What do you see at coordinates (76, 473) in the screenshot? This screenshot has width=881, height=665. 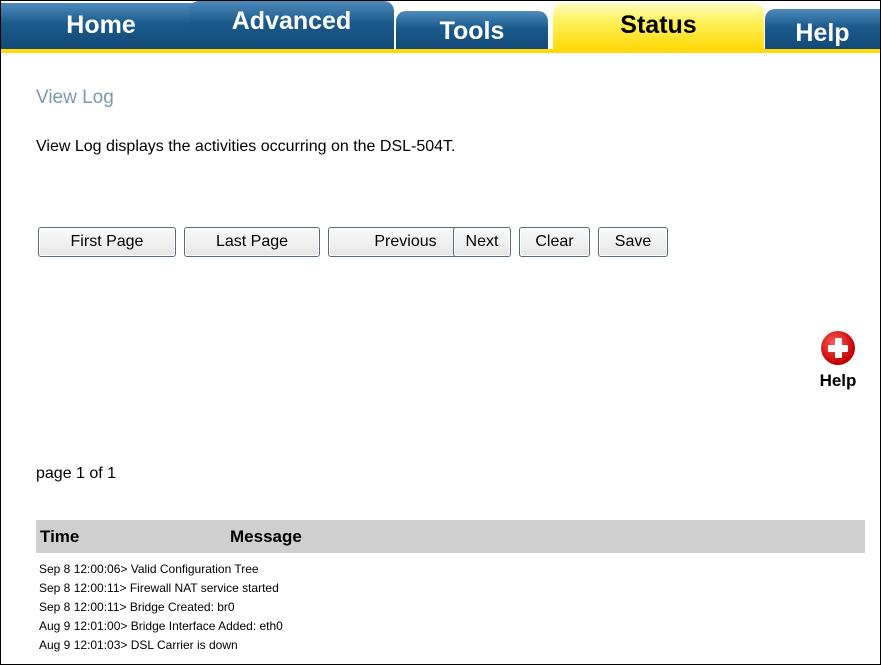 I see `pagination-text: page 1 of 1` at bounding box center [76, 473].